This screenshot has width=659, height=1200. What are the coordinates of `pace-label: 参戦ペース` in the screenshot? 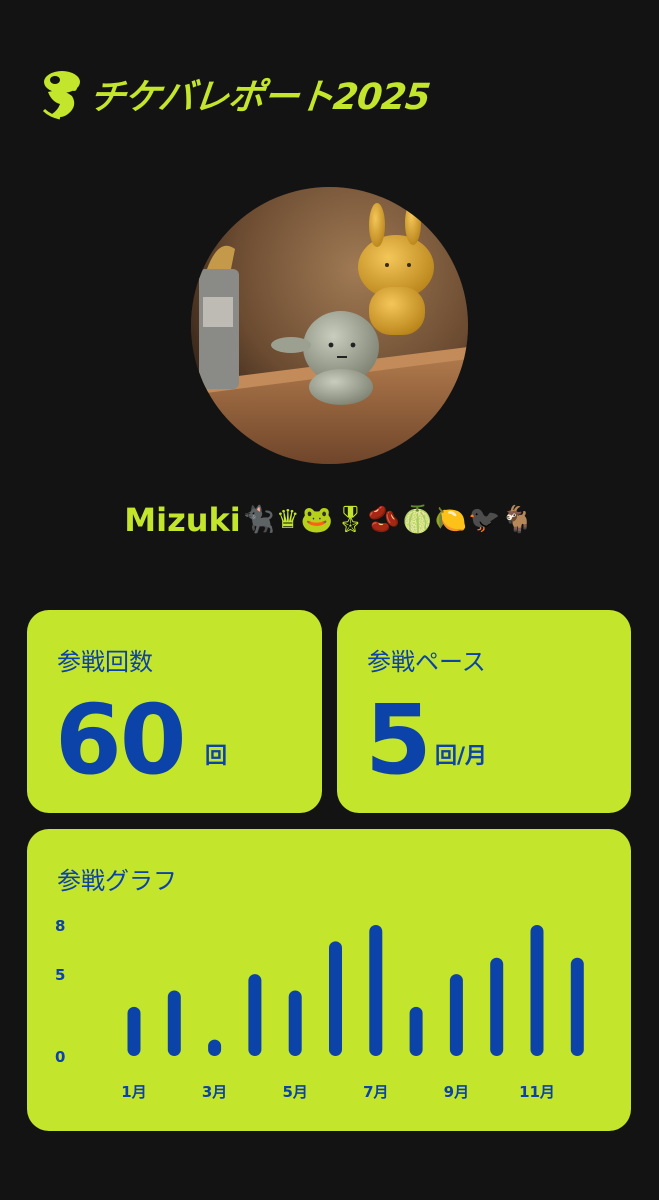 It's located at (426, 662).